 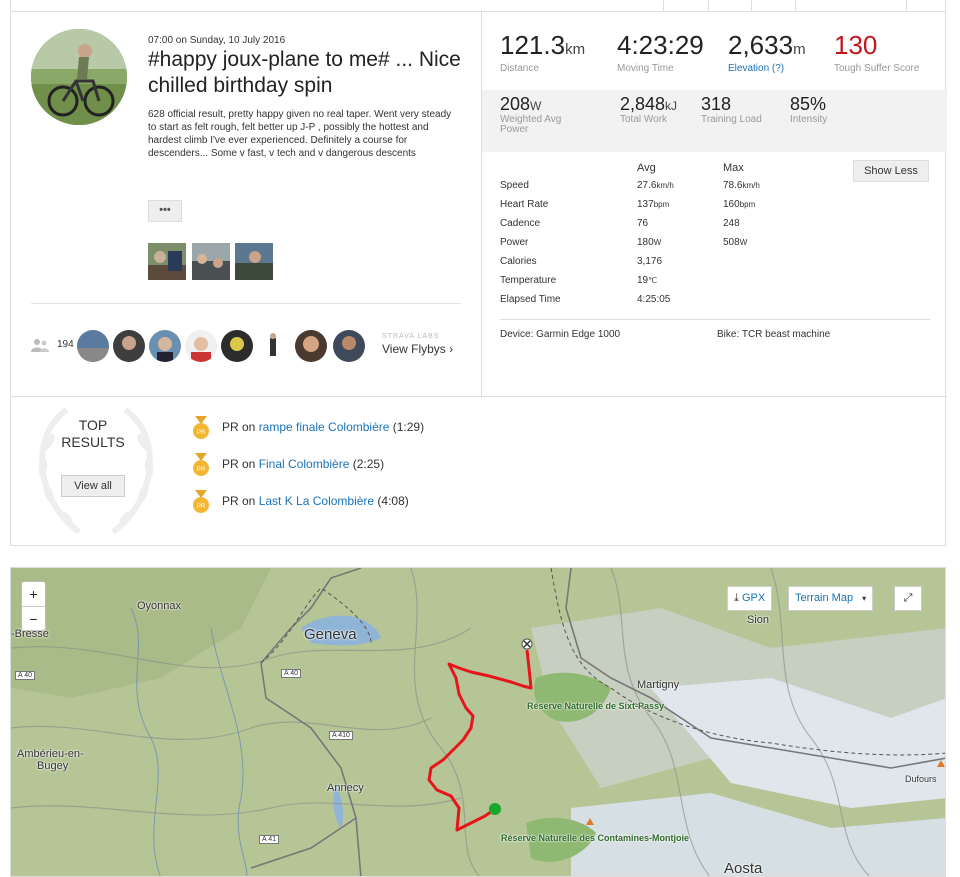 What do you see at coordinates (758, 620) in the screenshot?
I see `map-label: Sion` at bounding box center [758, 620].